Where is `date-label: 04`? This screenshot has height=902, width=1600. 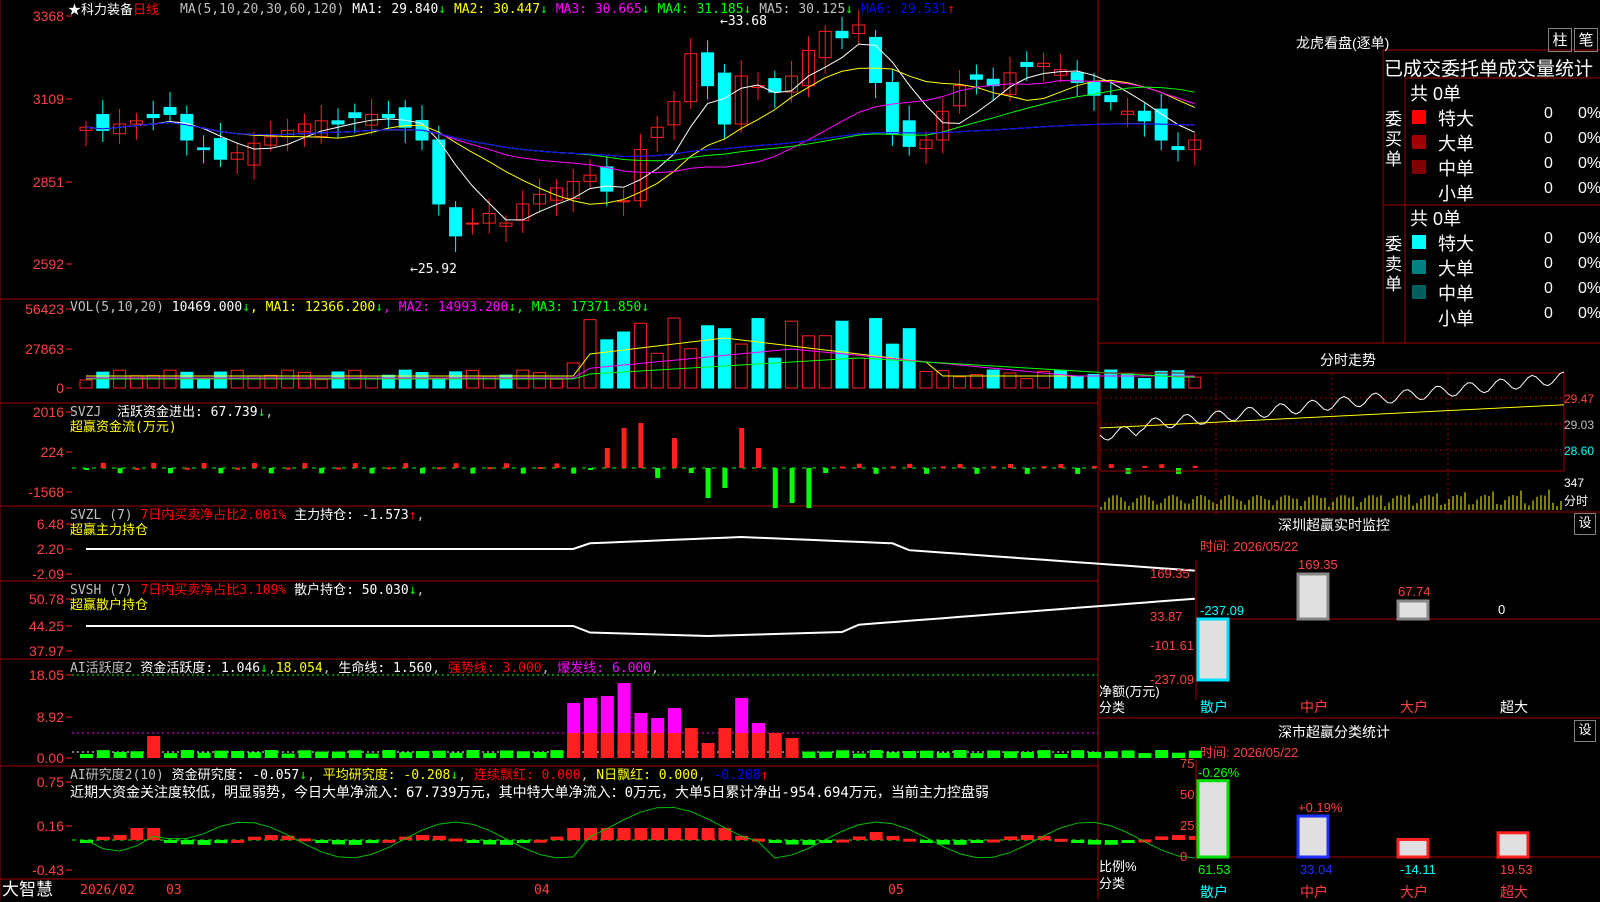 date-label: 04 is located at coordinates (542, 890).